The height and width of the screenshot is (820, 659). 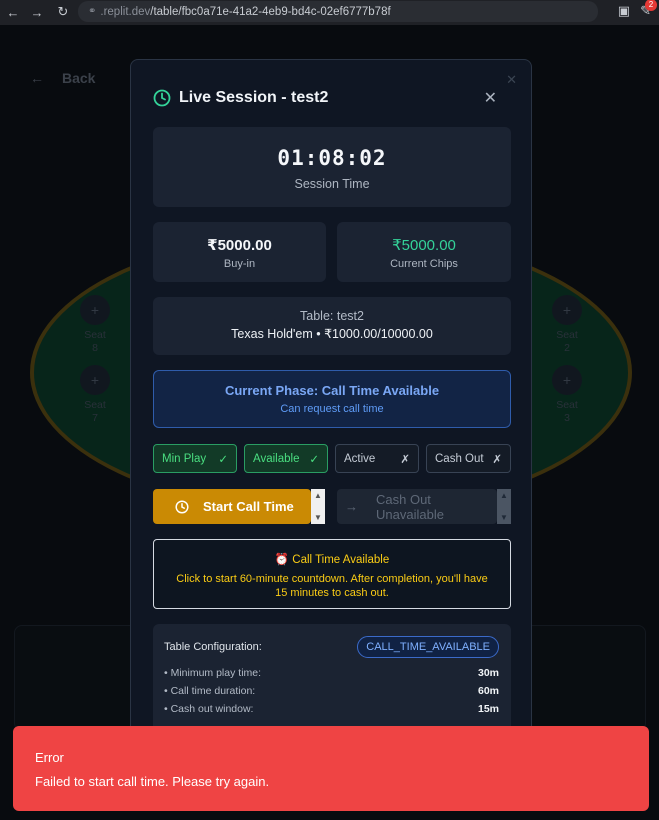 What do you see at coordinates (92, 11) in the screenshot?
I see `site-info-icon: ⚭` at bounding box center [92, 11].